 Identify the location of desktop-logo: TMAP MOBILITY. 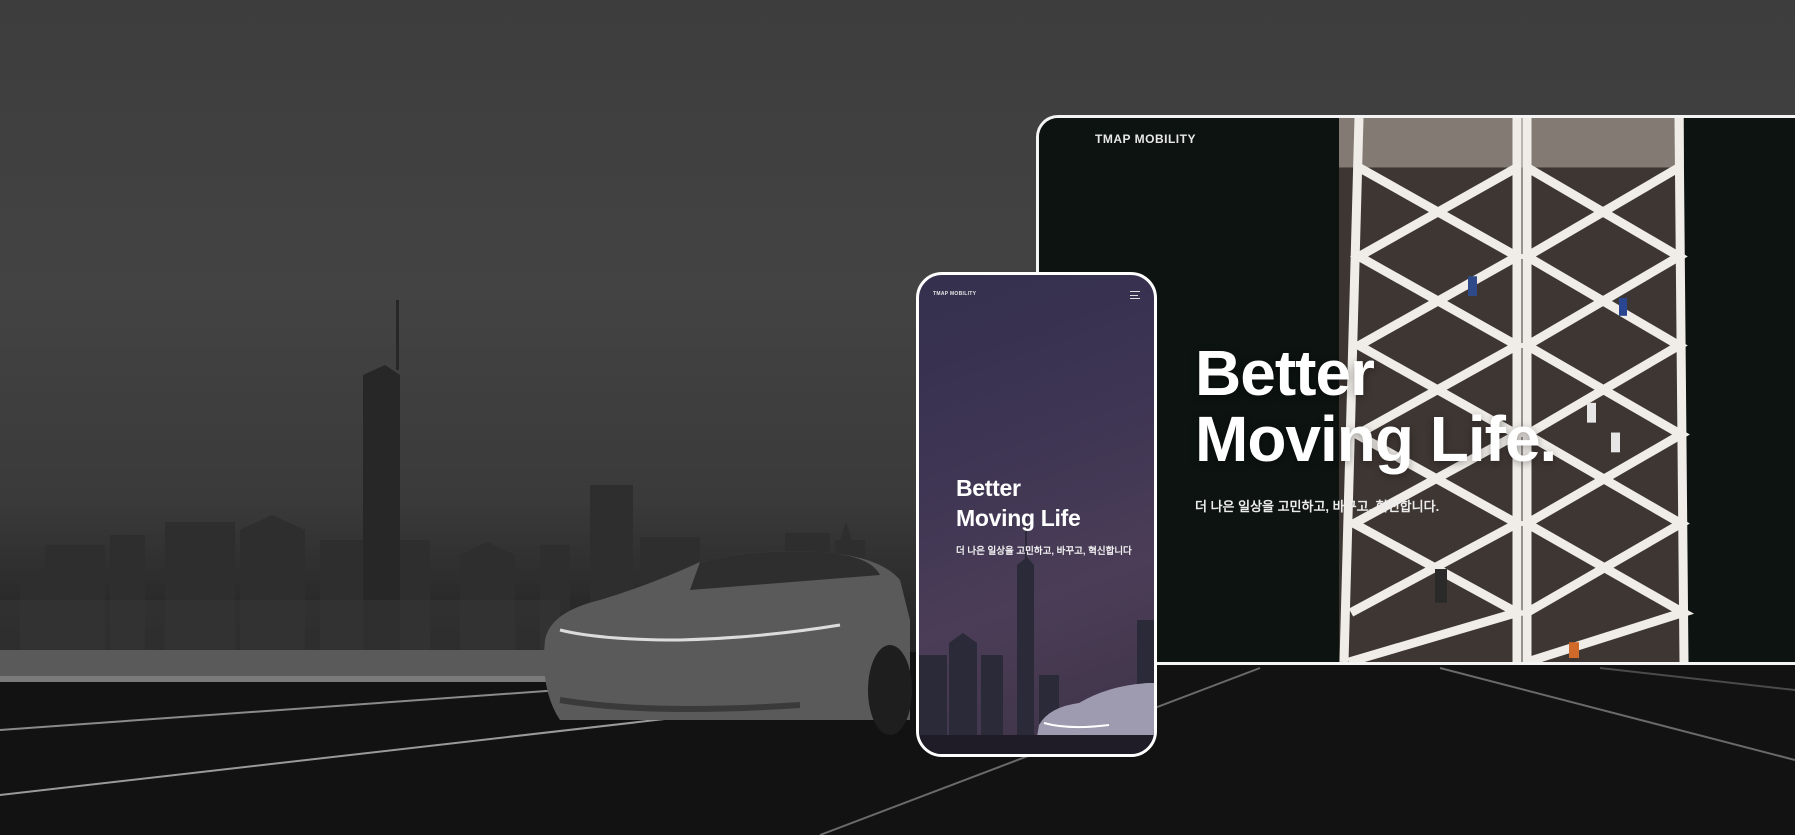
(1145, 139).